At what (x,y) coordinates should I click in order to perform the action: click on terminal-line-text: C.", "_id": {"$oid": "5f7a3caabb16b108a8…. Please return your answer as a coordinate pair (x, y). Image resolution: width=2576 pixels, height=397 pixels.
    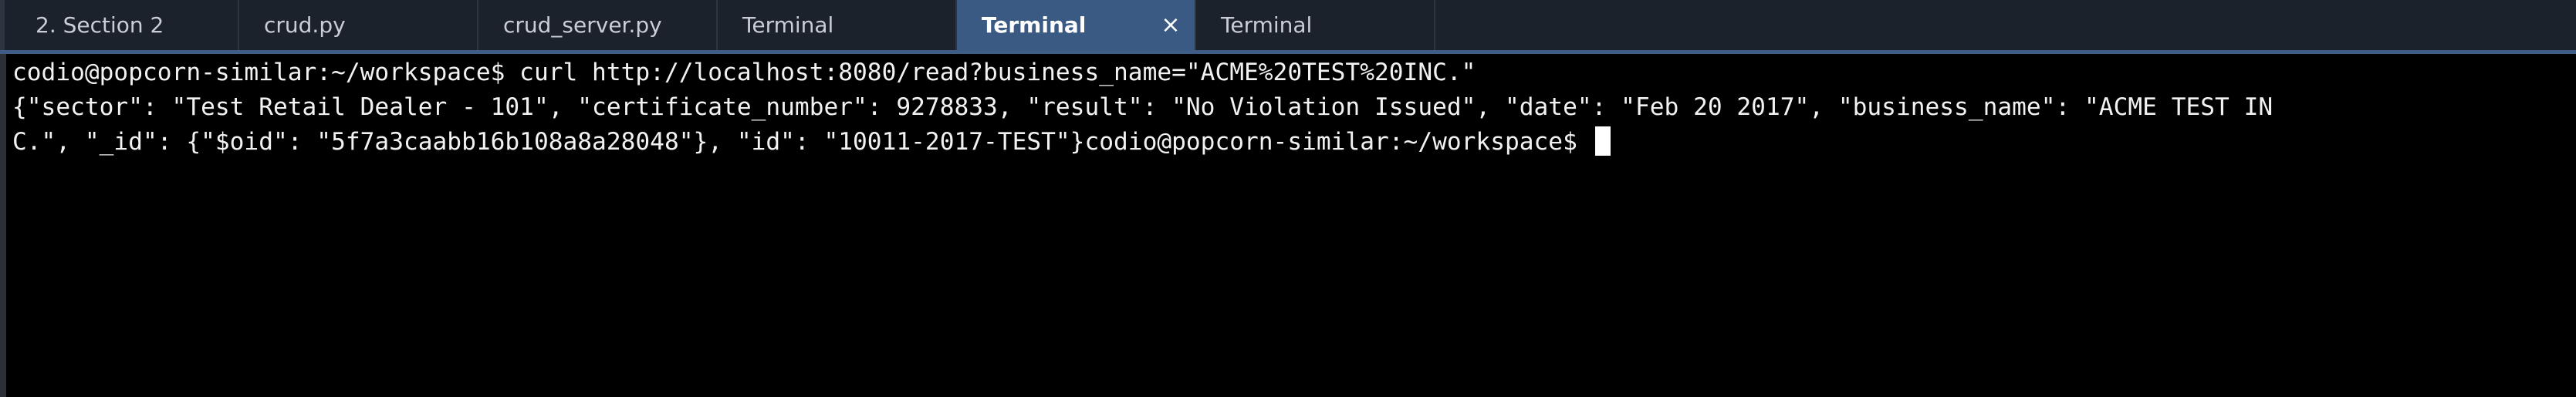
    Looking at the image, I should click on (802, 142).